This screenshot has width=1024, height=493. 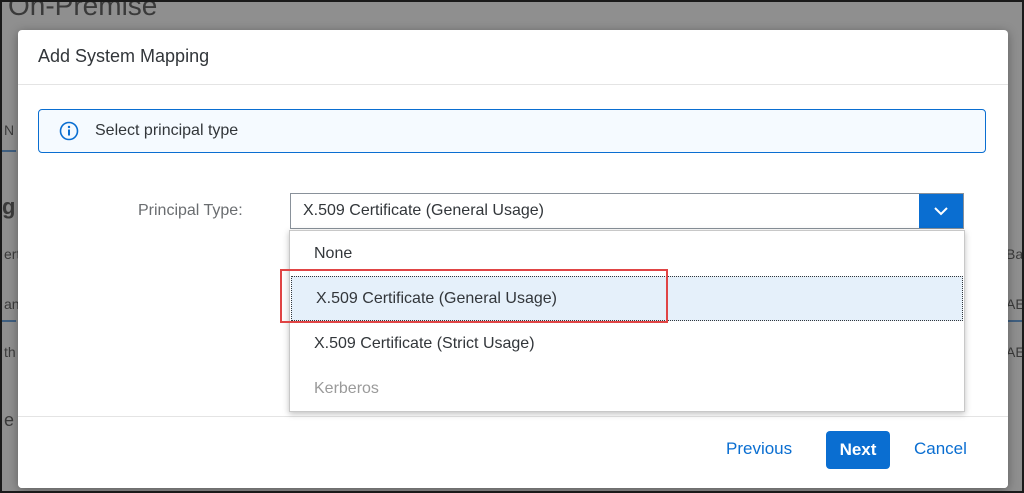 What do you see at coordinates (190, 210) in the screenshot?
I see `principal-type-label: Principal Type:` at bounding box center [190, 210].